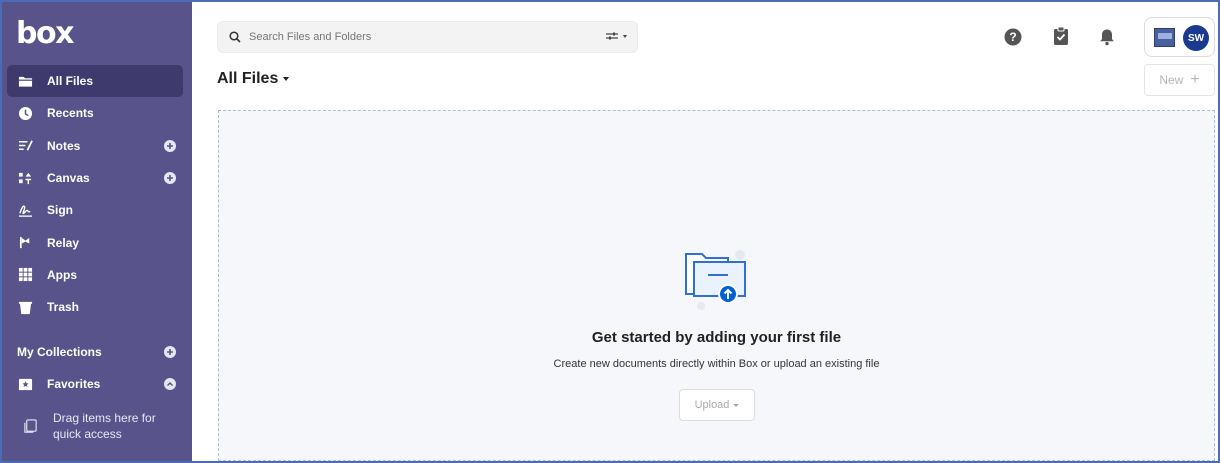 The width and height of the screenshot is (1220, 463). What do you see at coordinates (1061, 36) in the screenshot?
I see `tasks-icon` at bounding box center [1061, 36].